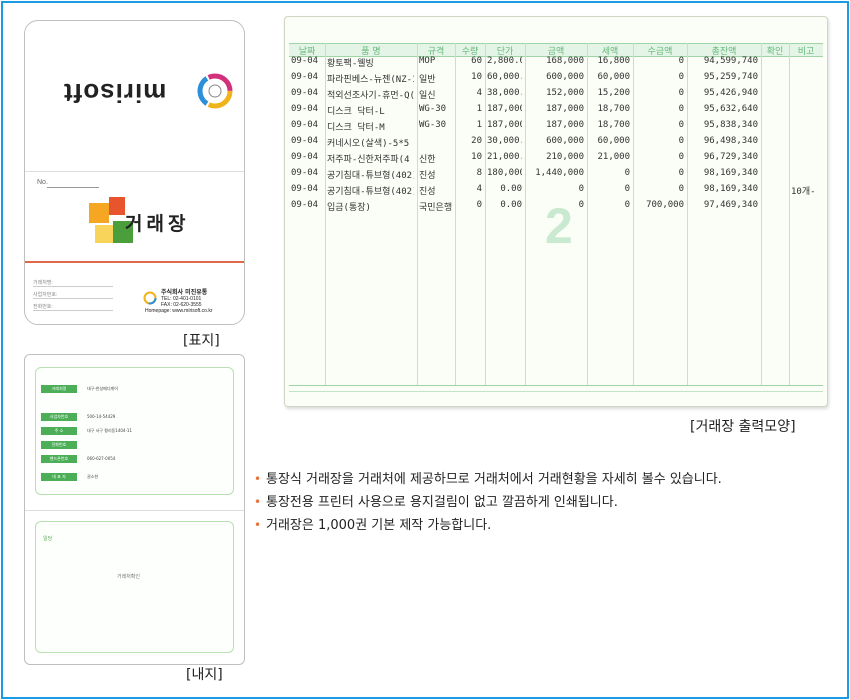  What do you see at coordinates (613, 93) in the screenshot?
I see `ledger-cell: 15,200` at bounding box center [613, 93].